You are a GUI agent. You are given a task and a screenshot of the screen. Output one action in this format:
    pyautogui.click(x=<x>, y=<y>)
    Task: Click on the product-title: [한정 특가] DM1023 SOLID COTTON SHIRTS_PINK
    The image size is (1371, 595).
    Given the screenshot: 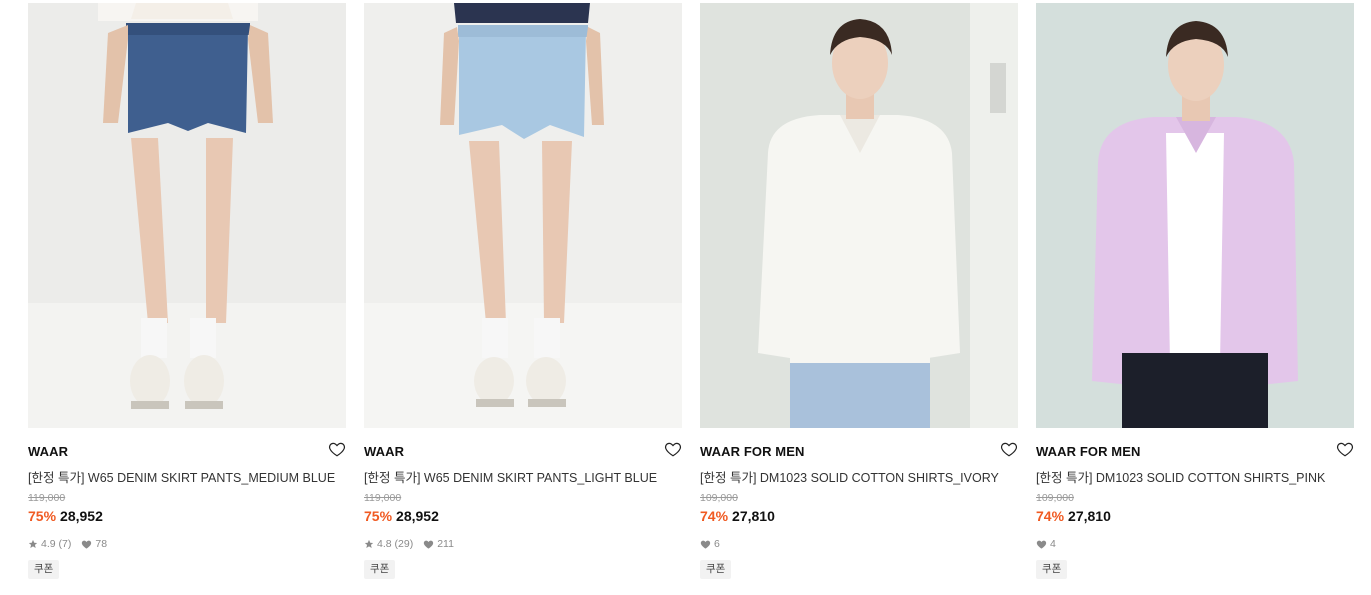 What is the action you would take?
    pyautogui.click(x=1195, y=476)
    